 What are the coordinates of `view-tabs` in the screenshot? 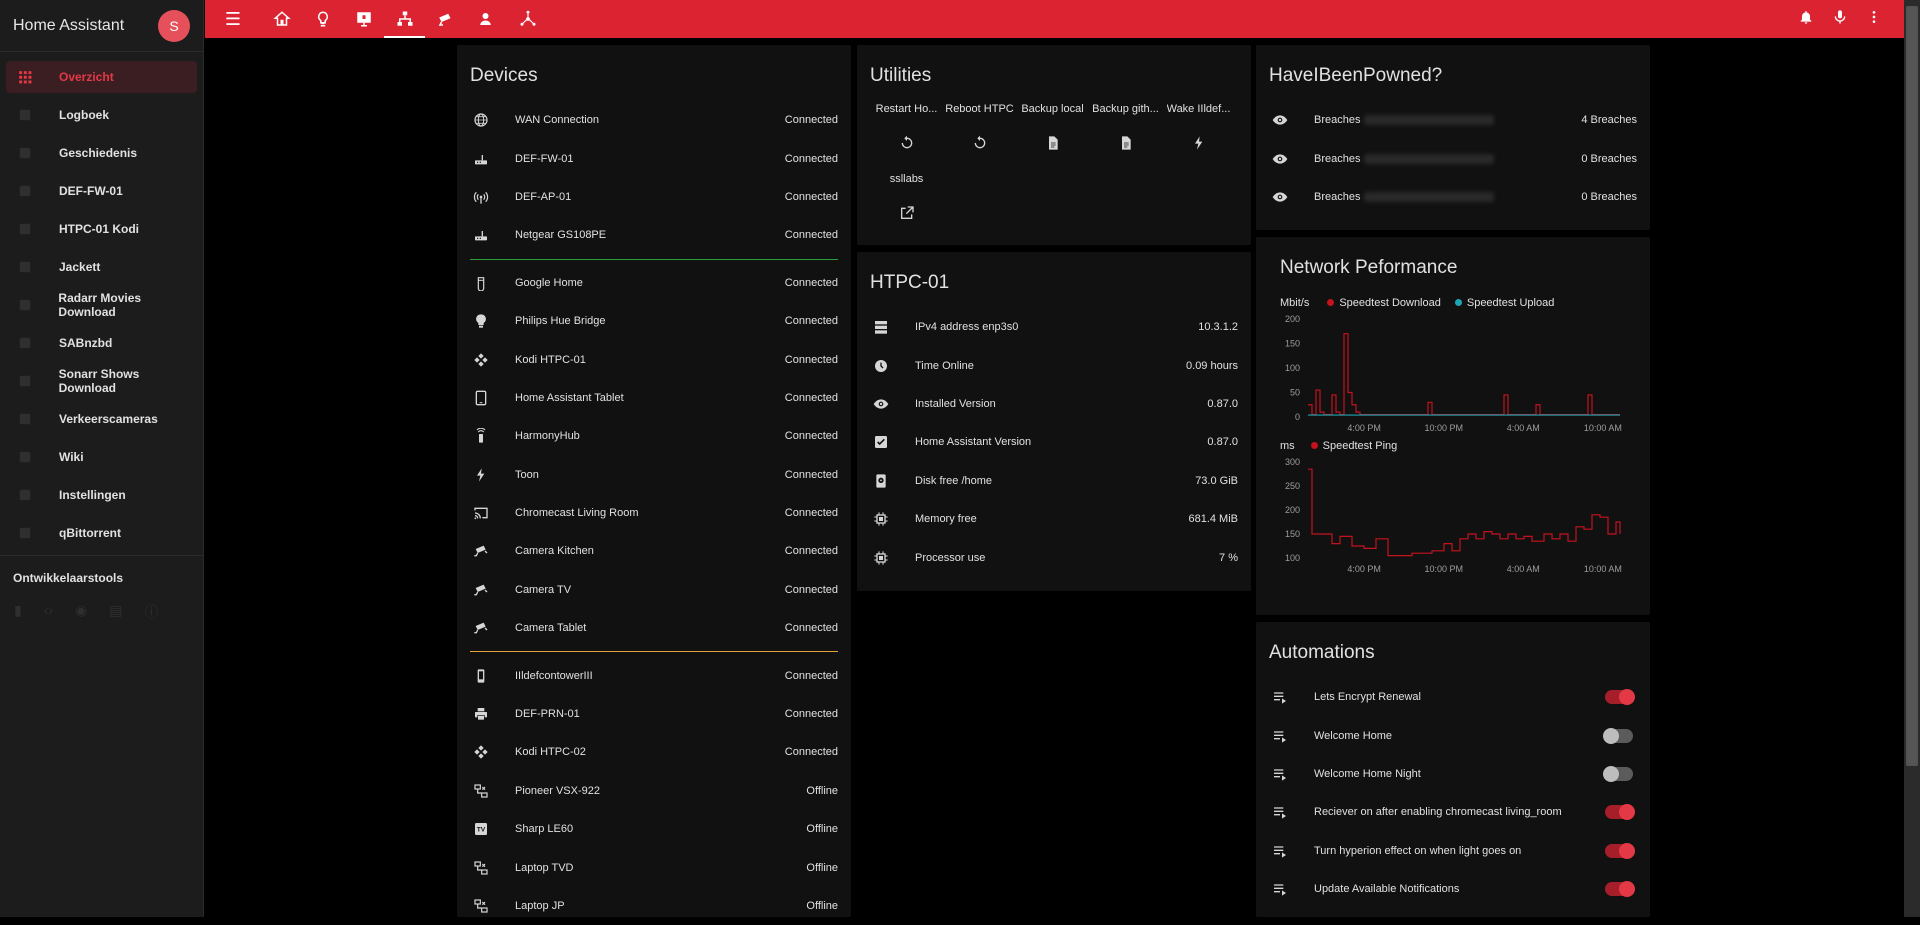 It's located at (404, 19).